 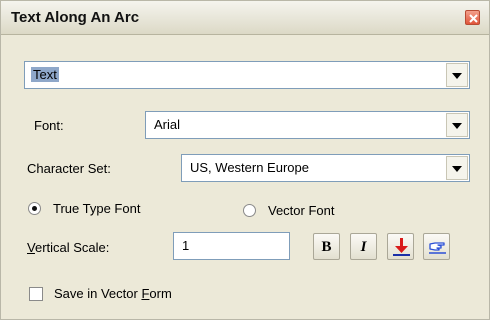 I want to click on mode-select-dropdown-button, so click(x=457, y=75).